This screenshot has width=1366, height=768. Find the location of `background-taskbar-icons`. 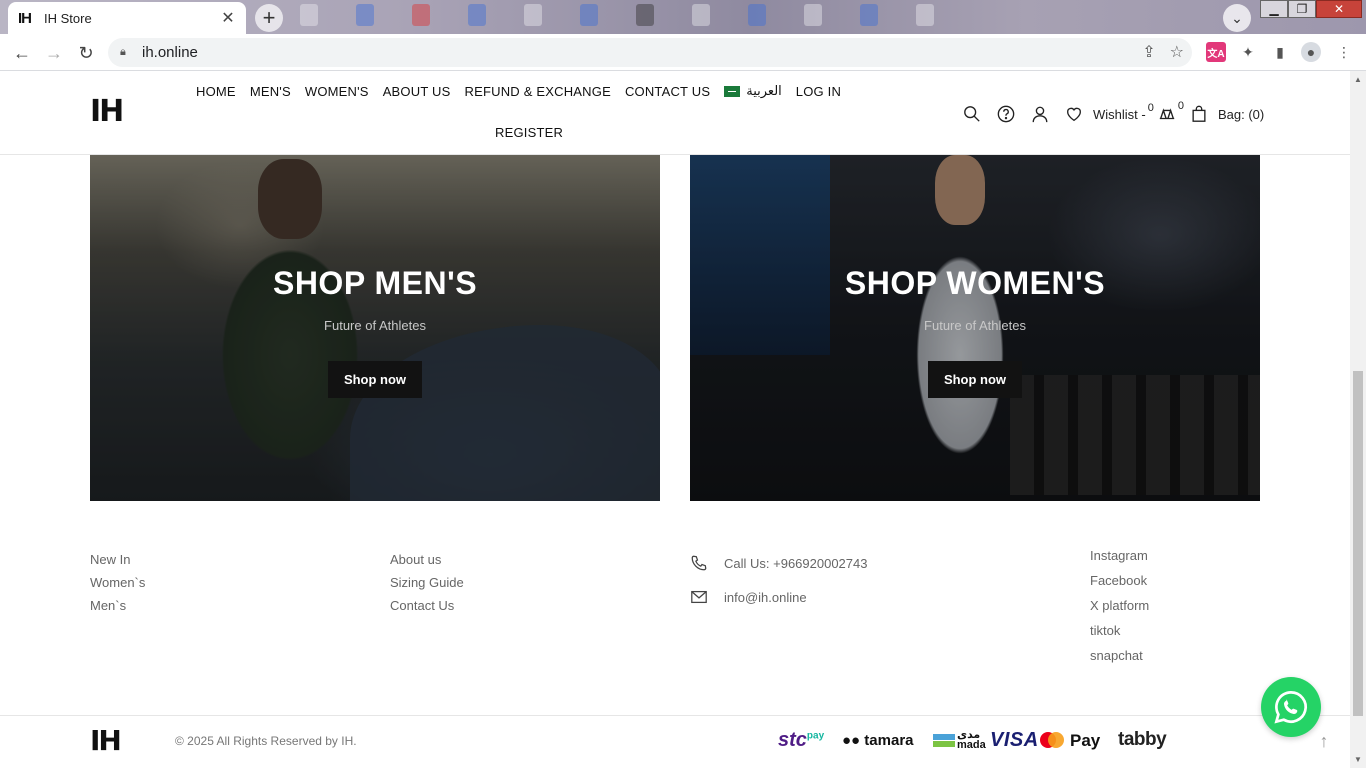

background-taskbar-icons is located at coordinates (750, 17).